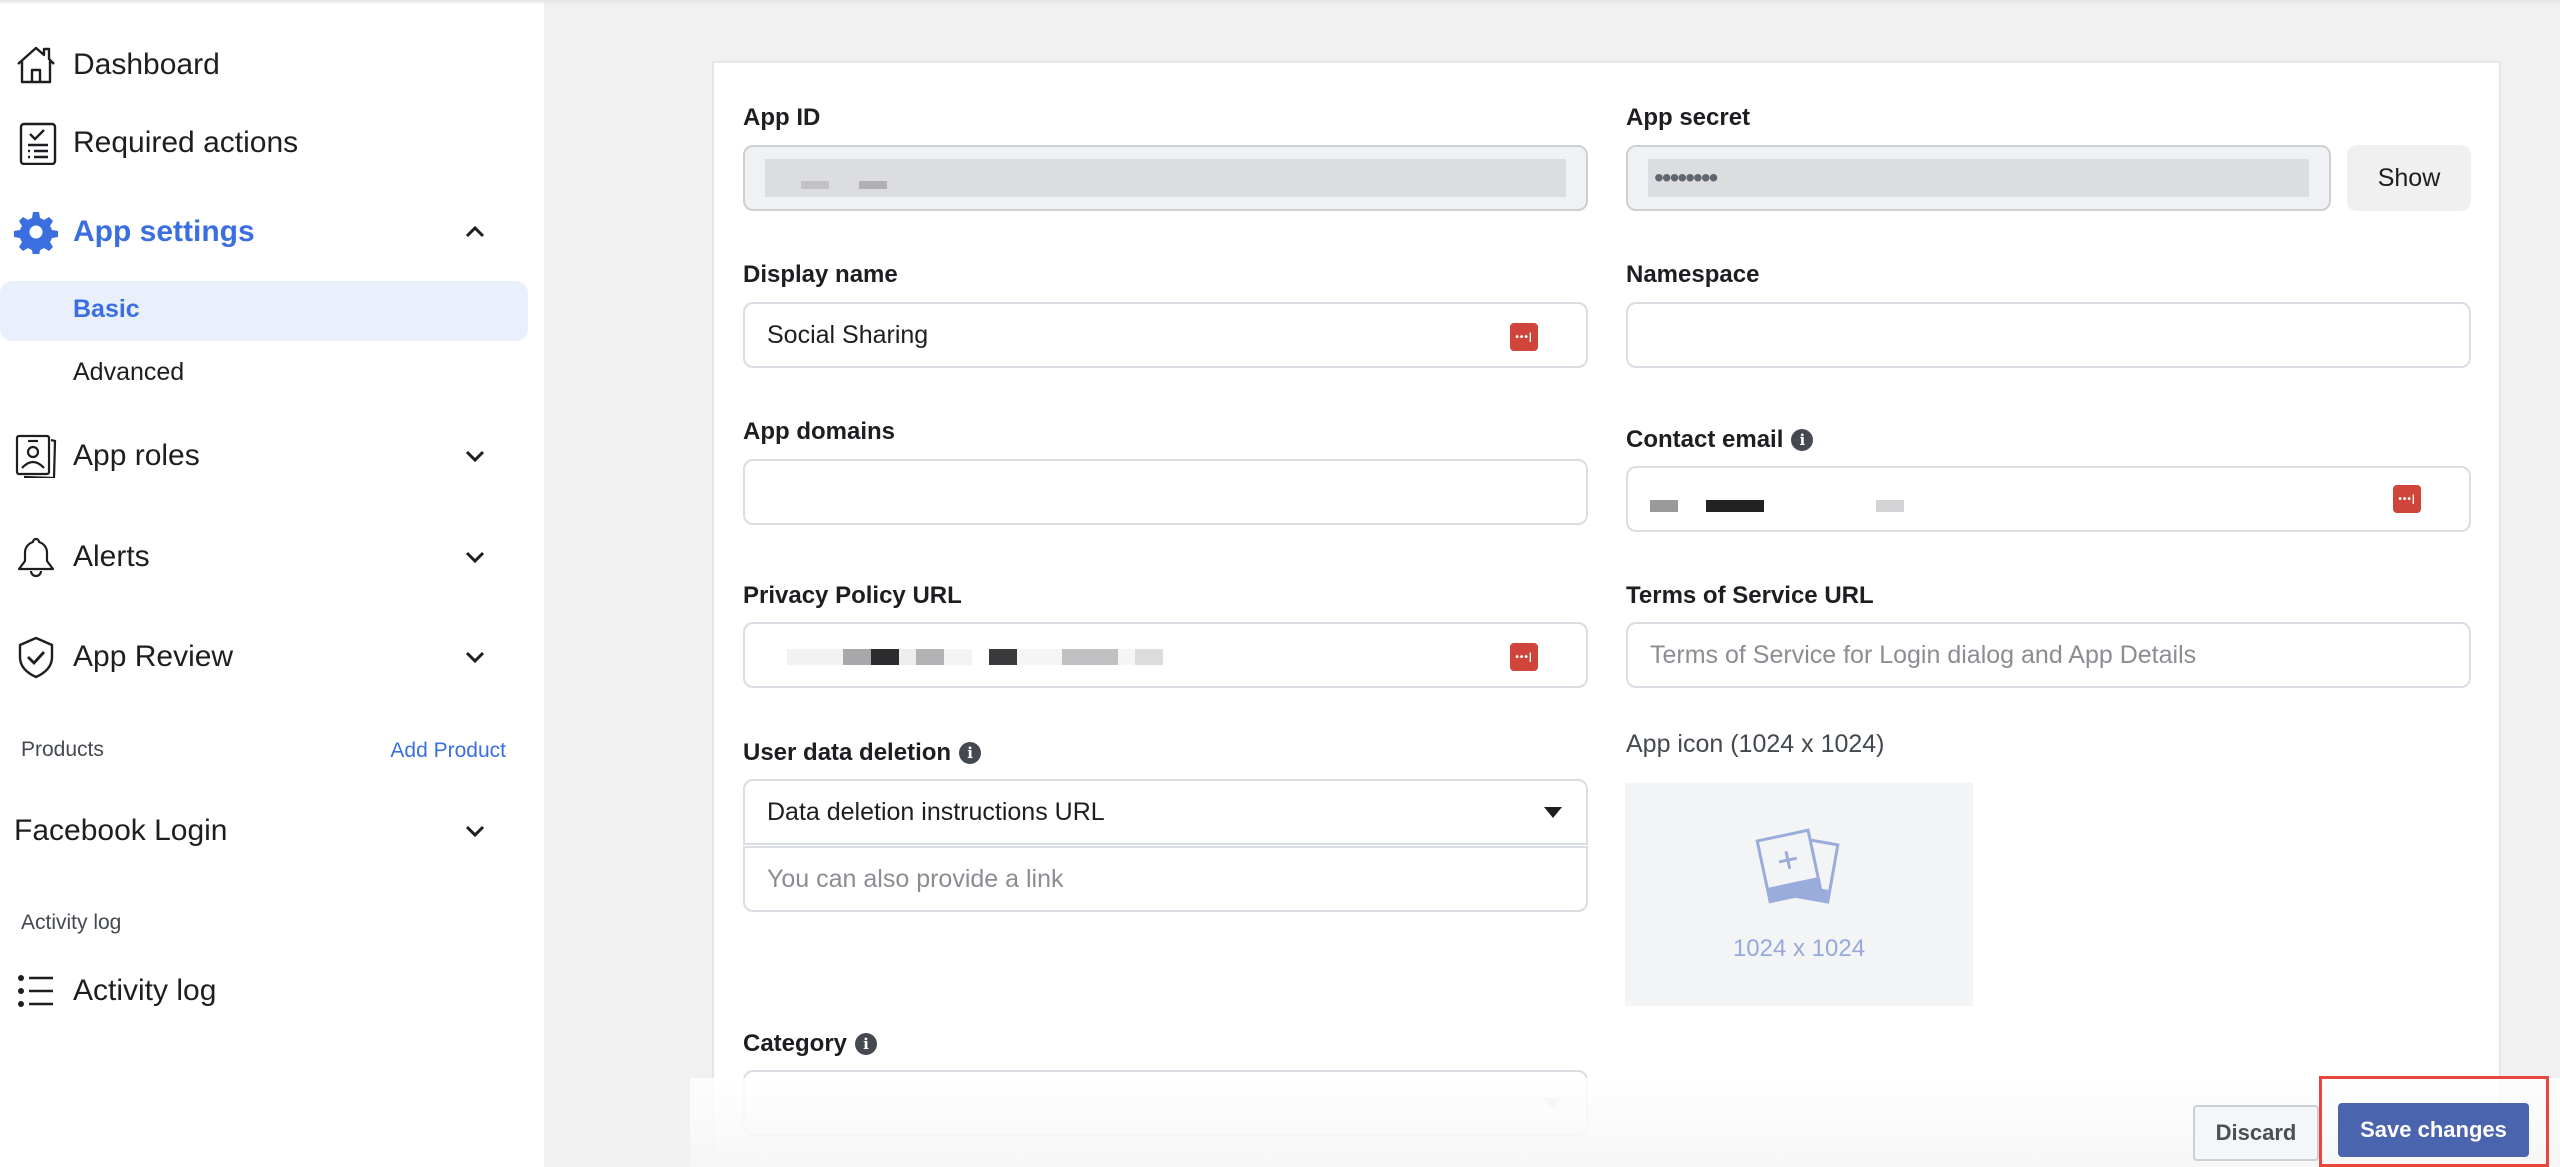 The image size is (2560, 1167). I want to click on display-name-label: Display name, so click(820, 274).